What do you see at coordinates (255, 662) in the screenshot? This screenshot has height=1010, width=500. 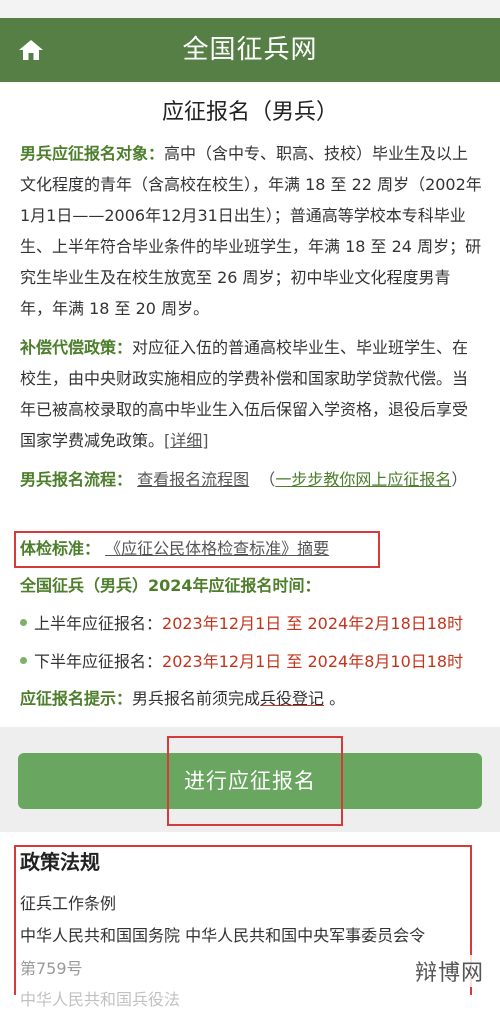 I see `schedule-item-second-half: 下半年应征报名：2023年12月1日 至 2024年8月10日18时` at bounding box center [255, 662].